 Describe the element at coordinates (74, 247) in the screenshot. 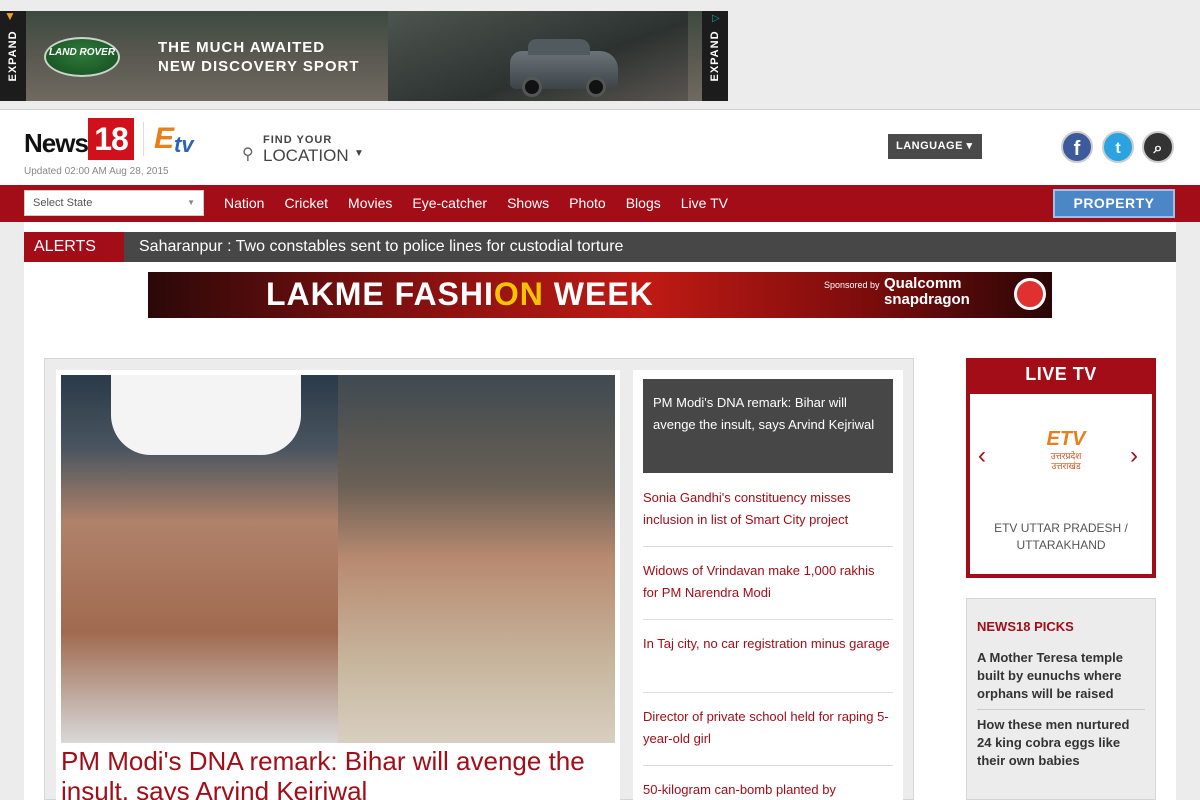

I see `alerts-label: ALERTS` at that location.